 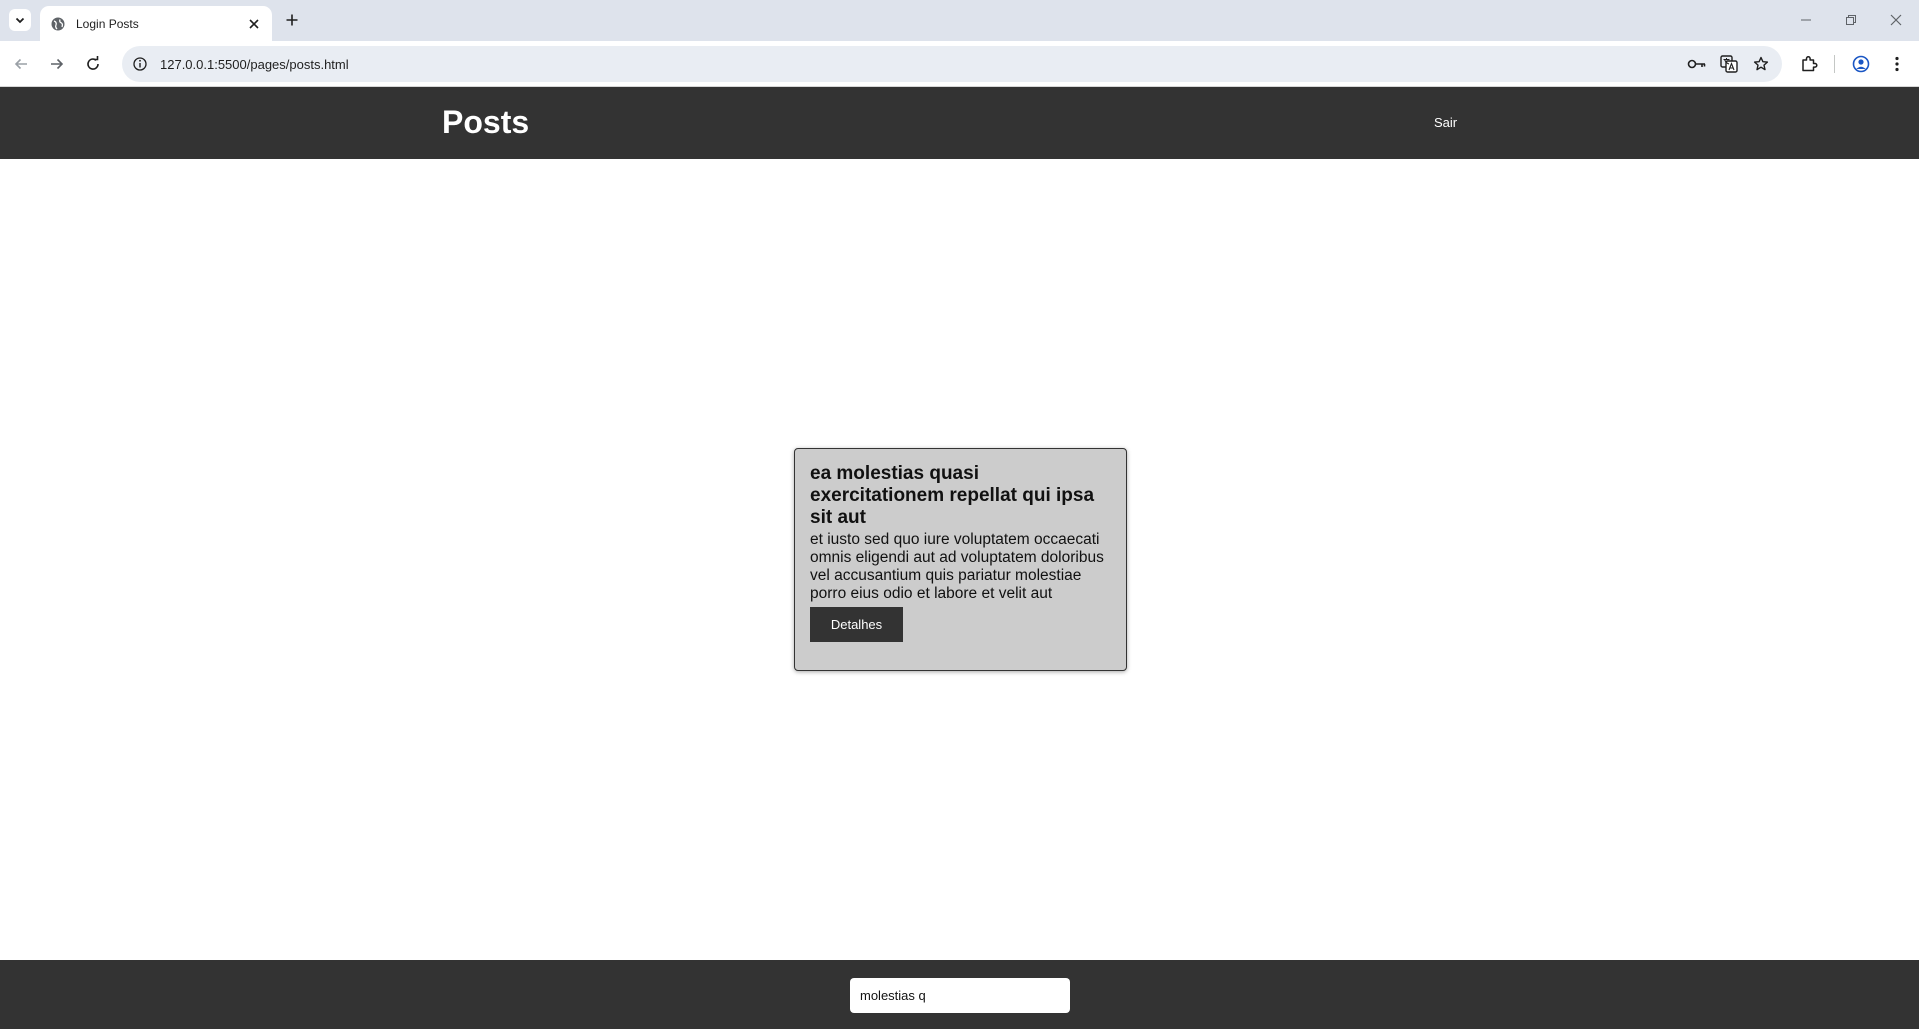 I want to click on extensions-button, so click(x=1809, y=64).